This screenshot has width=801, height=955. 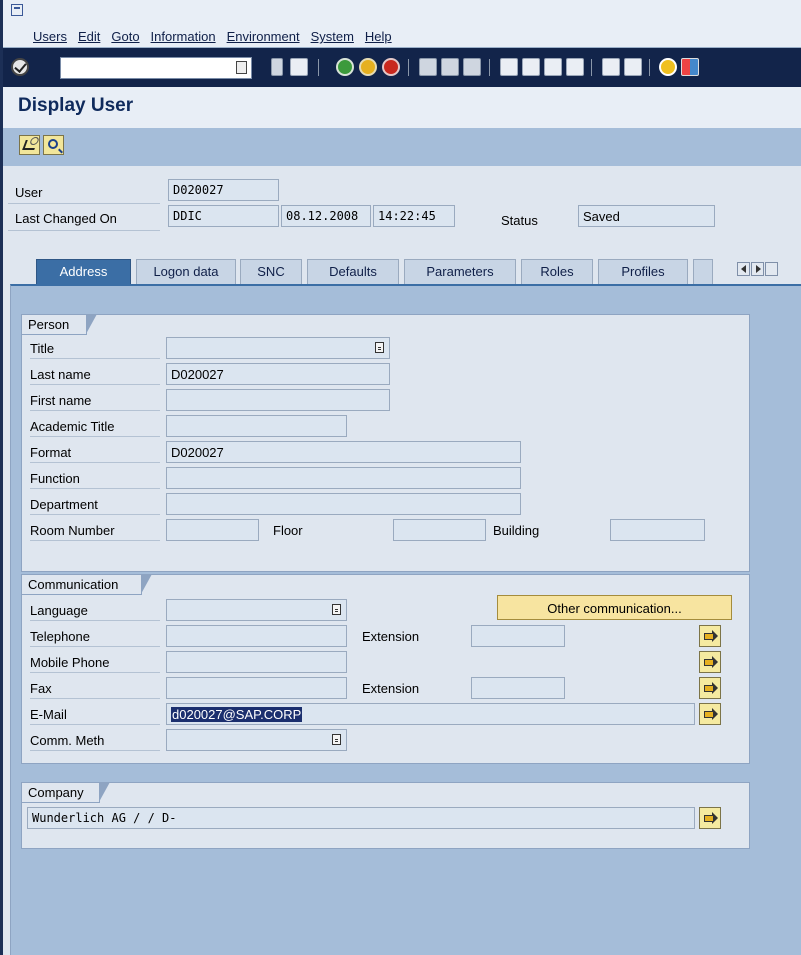 I want to click on find-next-icon, so click(x=472, y=67).